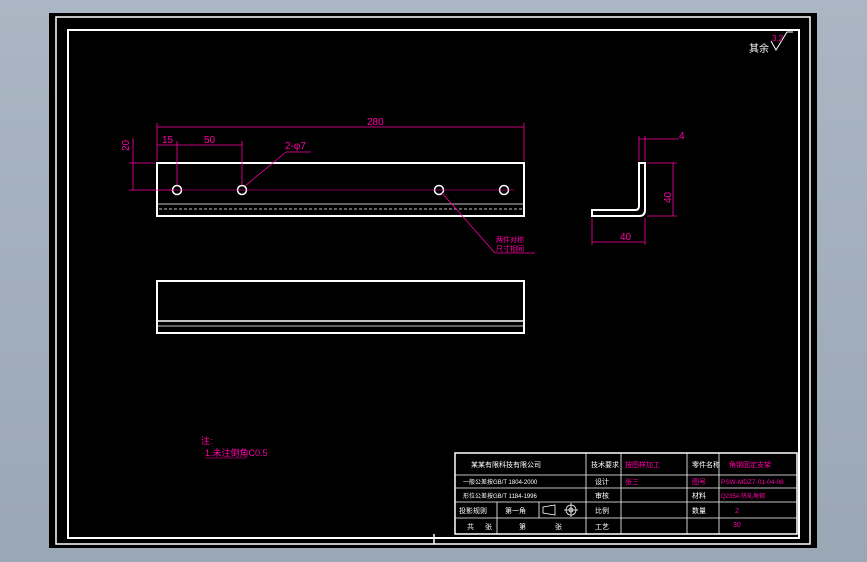  I want to click on dim-leg-width: 40, so click(626, 237).